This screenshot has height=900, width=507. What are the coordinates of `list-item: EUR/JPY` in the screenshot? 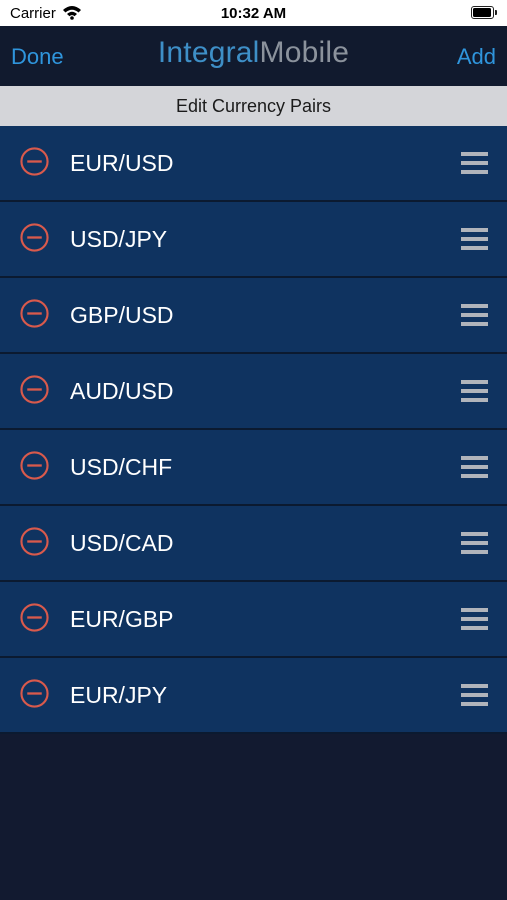 It's located at (253, 696).